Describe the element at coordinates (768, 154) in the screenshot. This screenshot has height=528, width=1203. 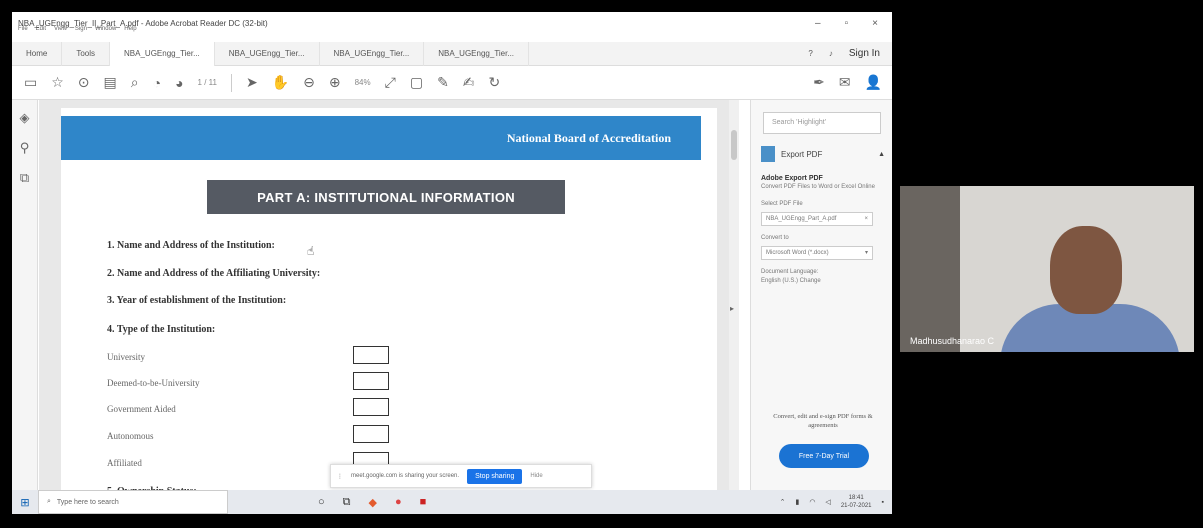
I see `export-pdf-icon` at that location.